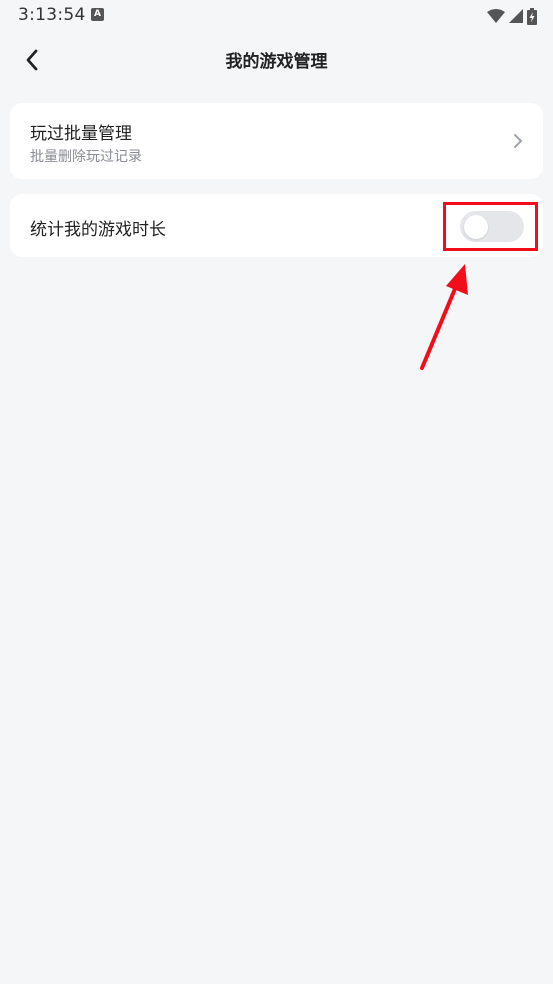 The height and width of the screenshot is (984, 553). What do you see at coordinates (516, 16) in the screenshot?
I see `signal-icon` at bounding box center [516, 16].